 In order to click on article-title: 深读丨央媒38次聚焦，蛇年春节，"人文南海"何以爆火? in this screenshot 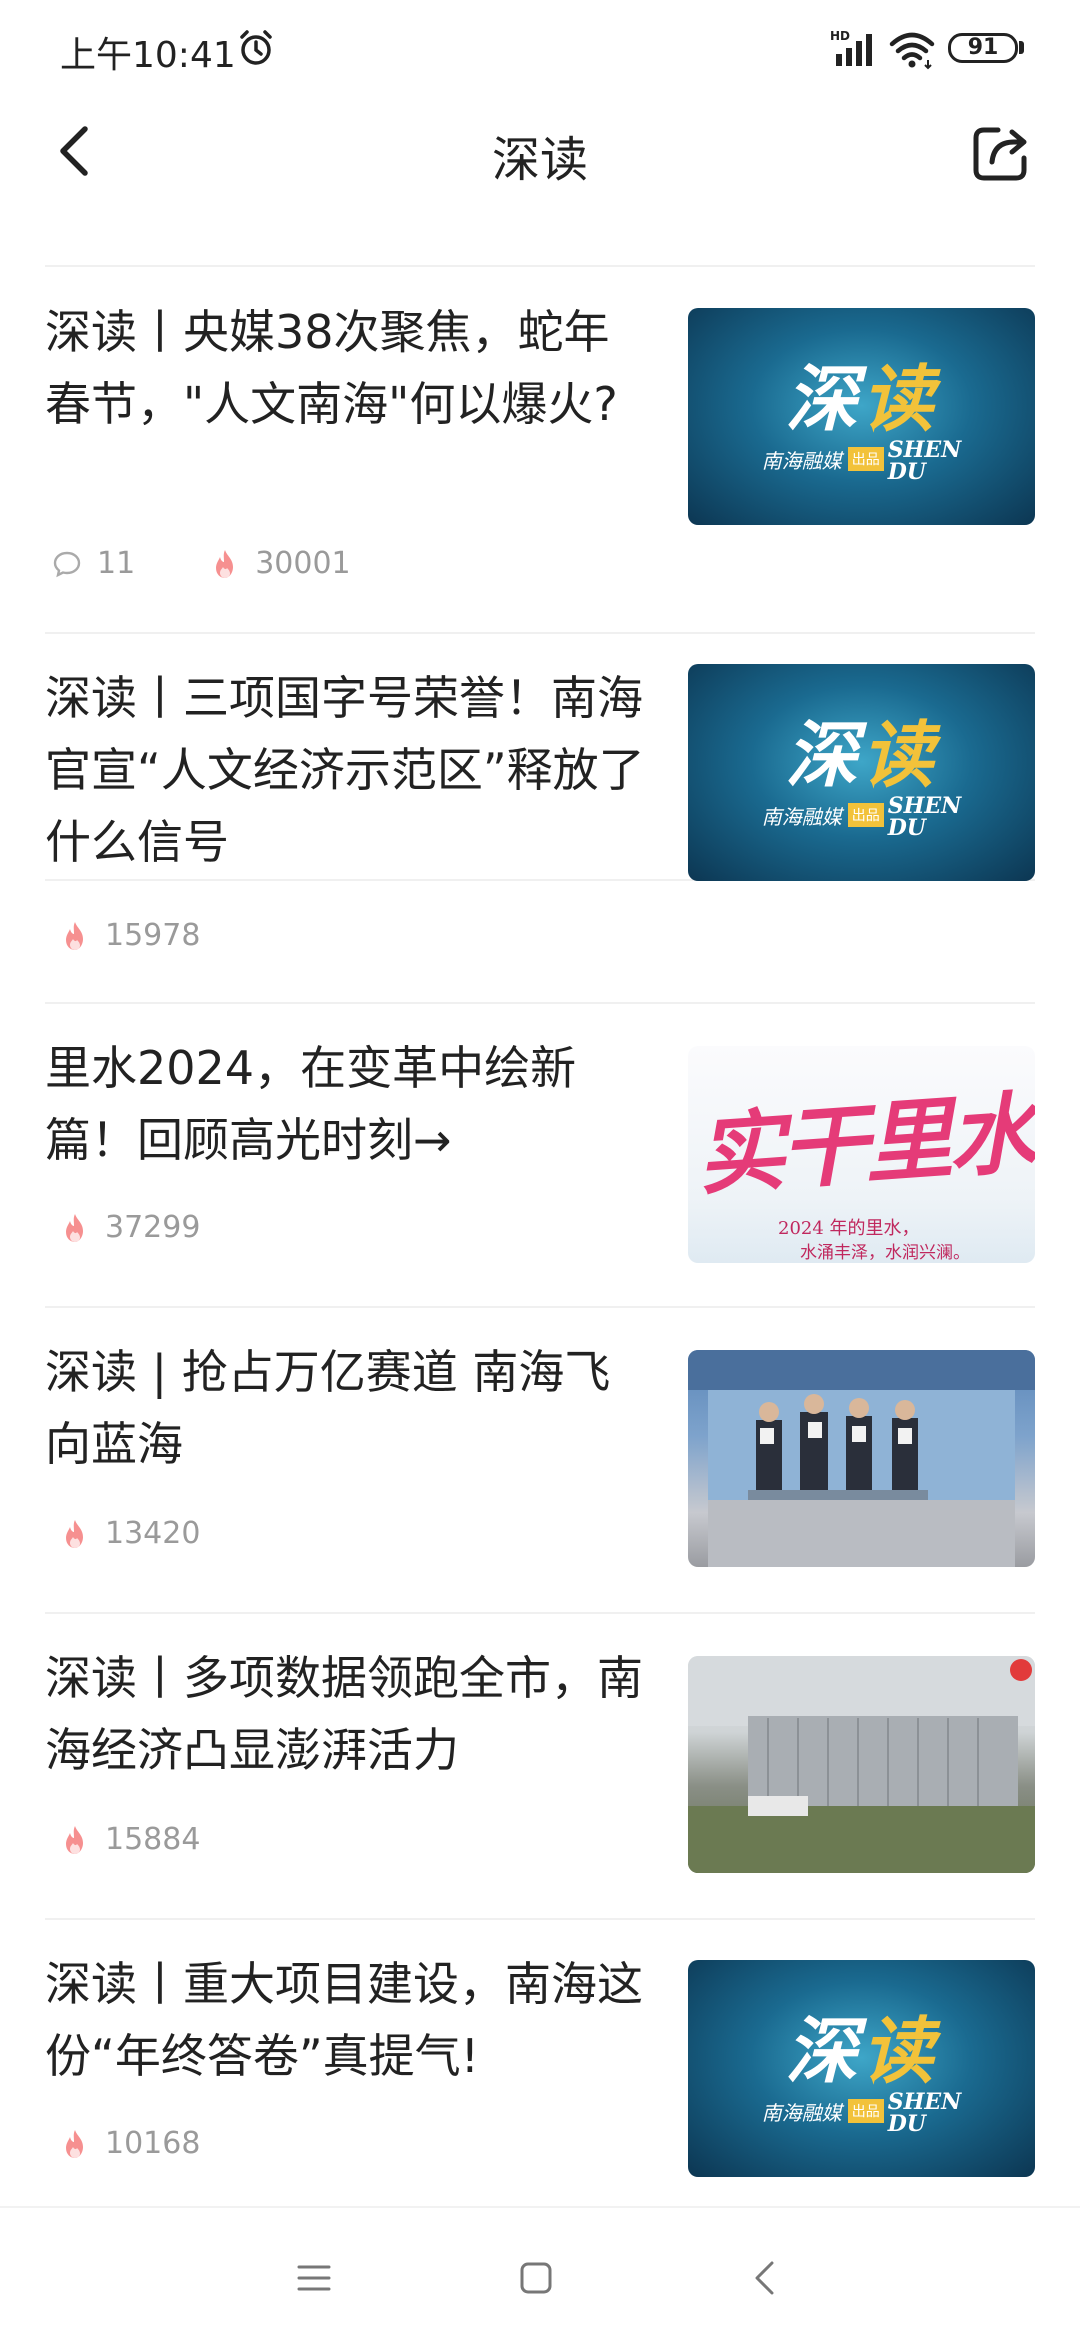, I will do `click(331, 368)`.